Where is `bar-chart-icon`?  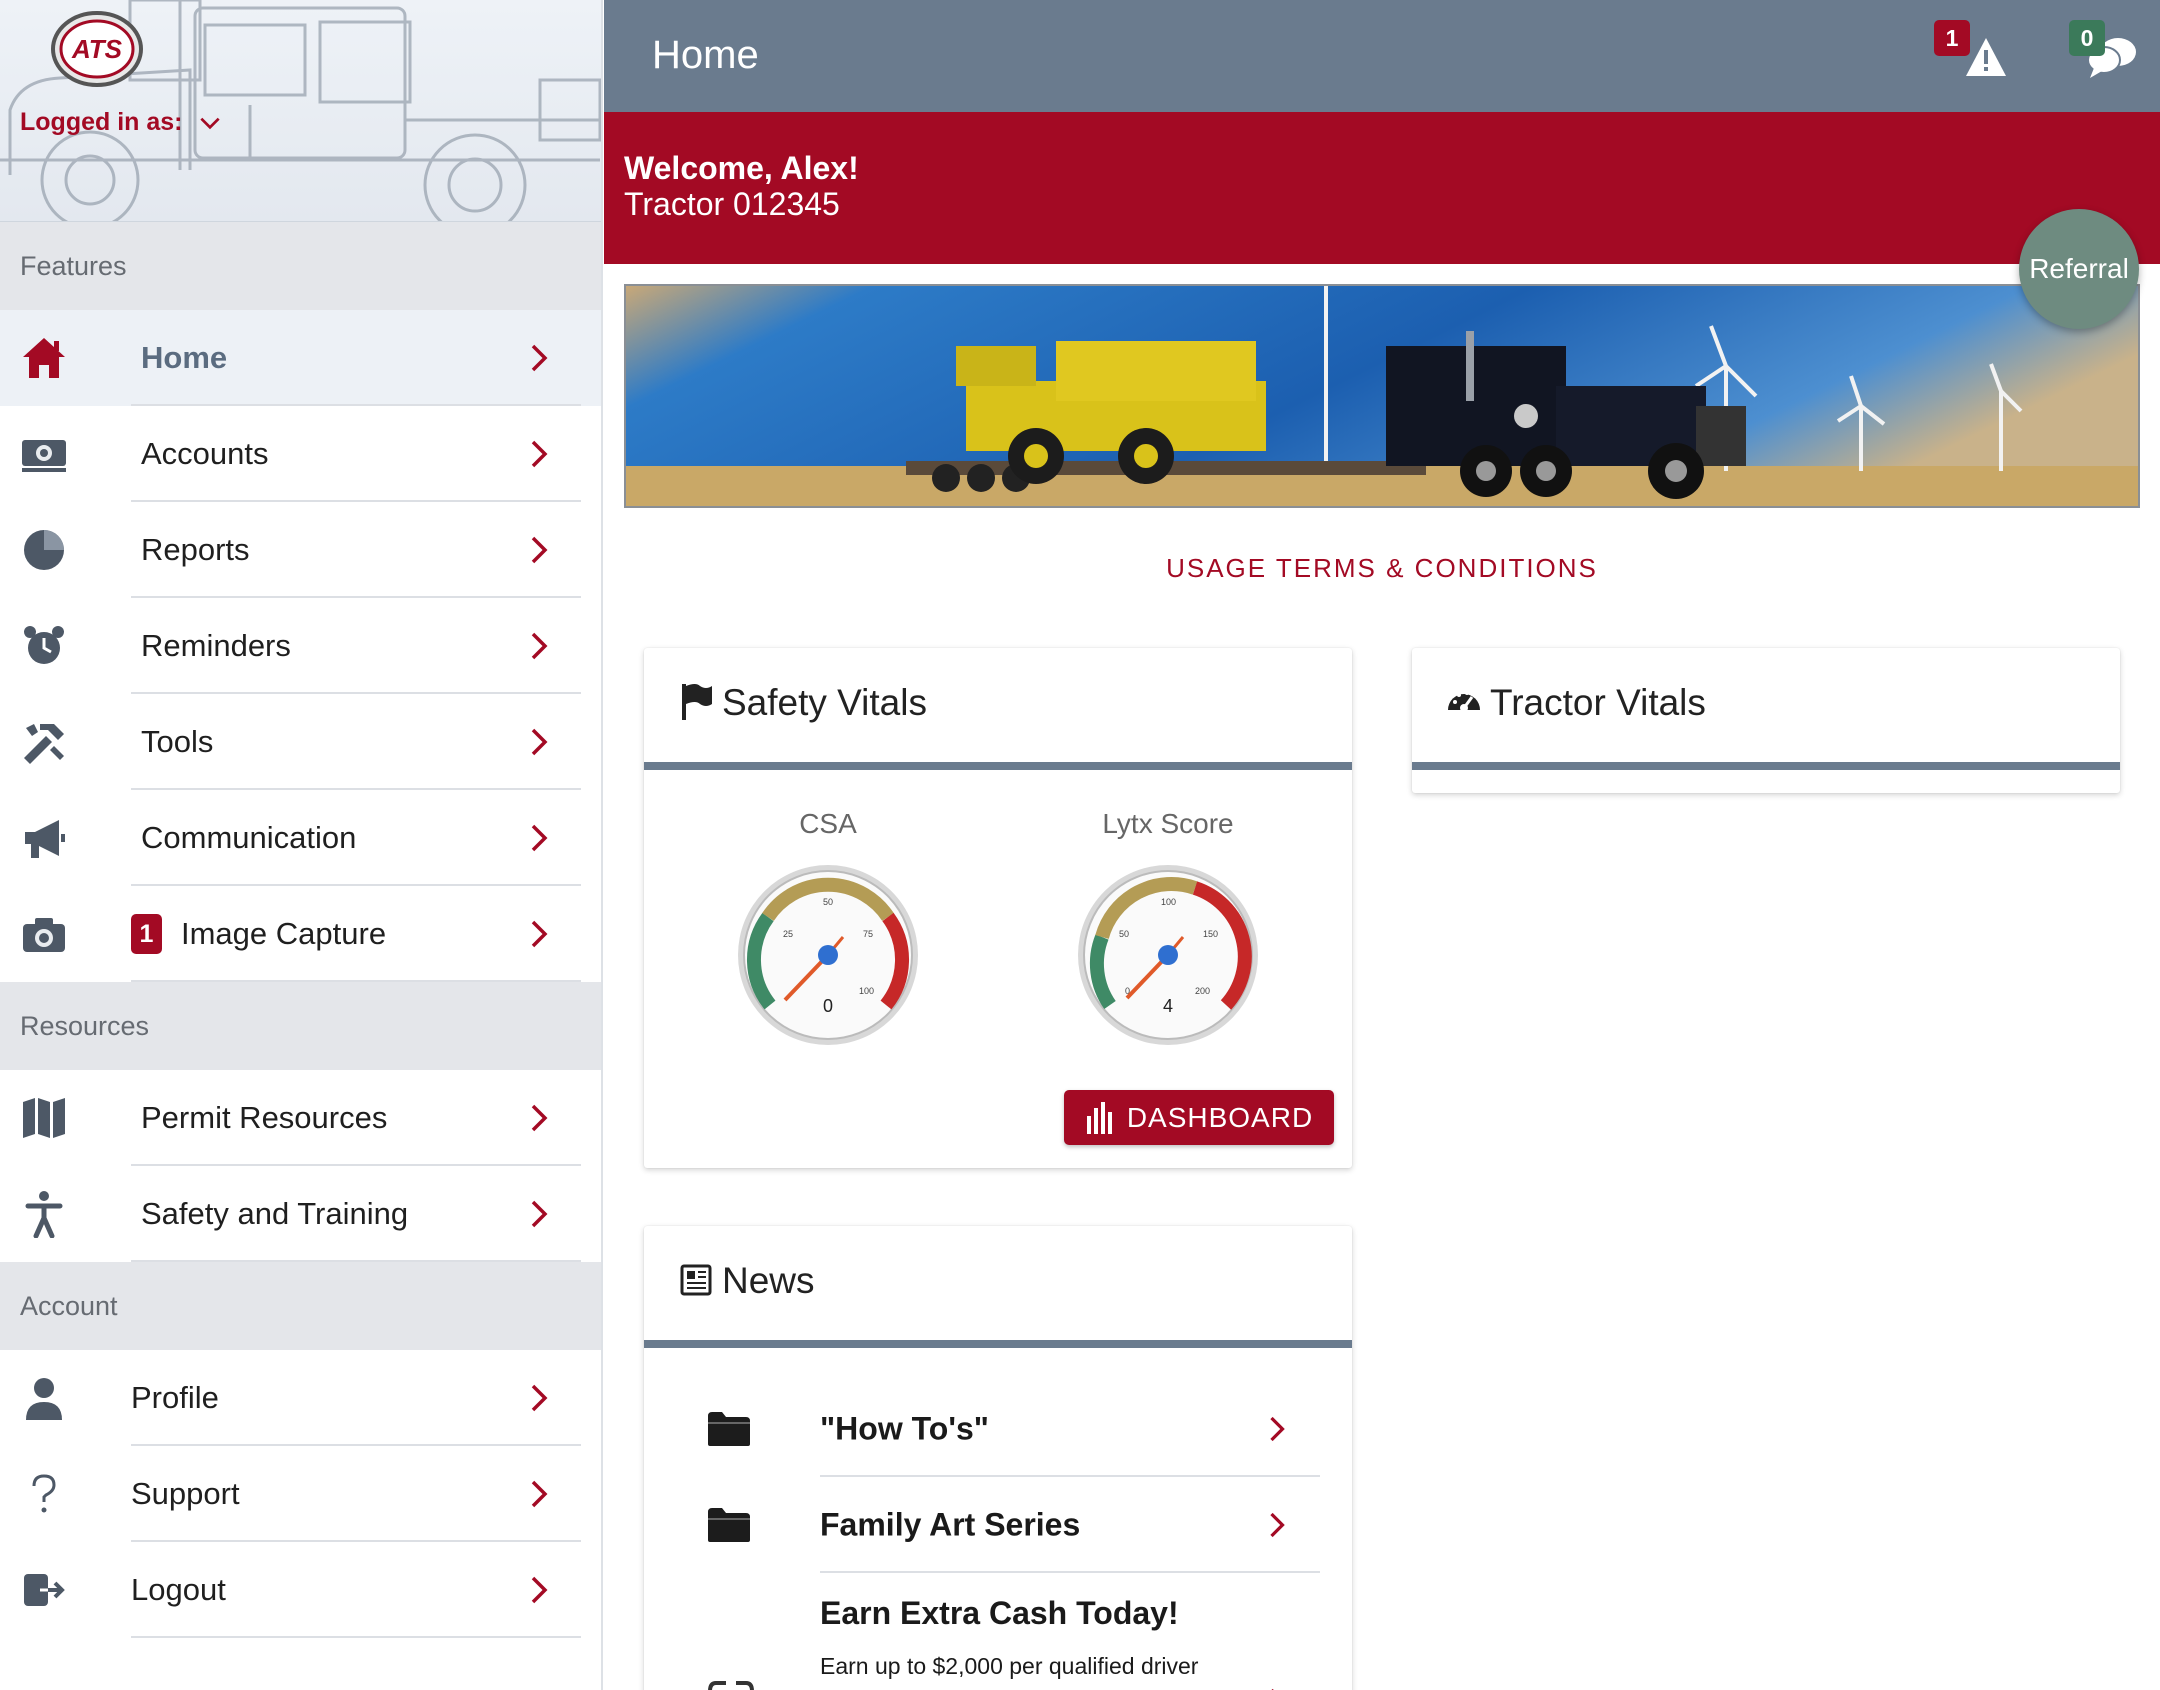
bar-chart-icon is located at coordinates (1099, 1117).